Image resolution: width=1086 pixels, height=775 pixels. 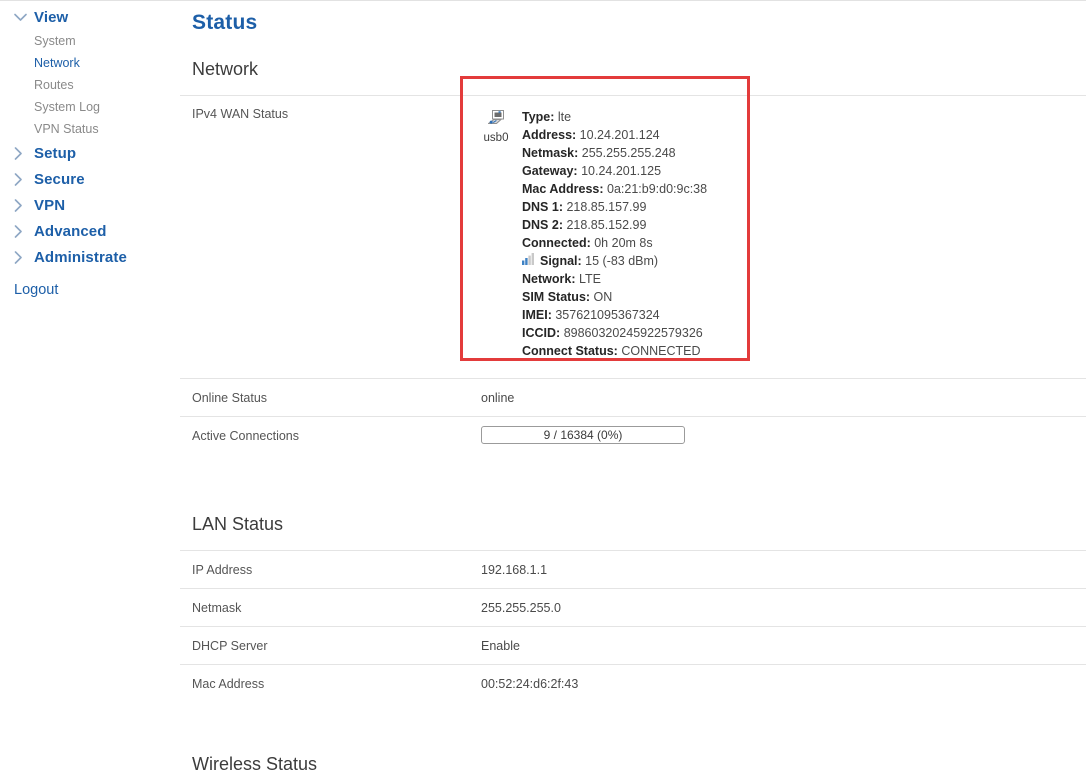 I want to click on wan-field-mac-address: Mac Address: 0a:21:b9:d0:9c:38, so click(x=615, y=189).